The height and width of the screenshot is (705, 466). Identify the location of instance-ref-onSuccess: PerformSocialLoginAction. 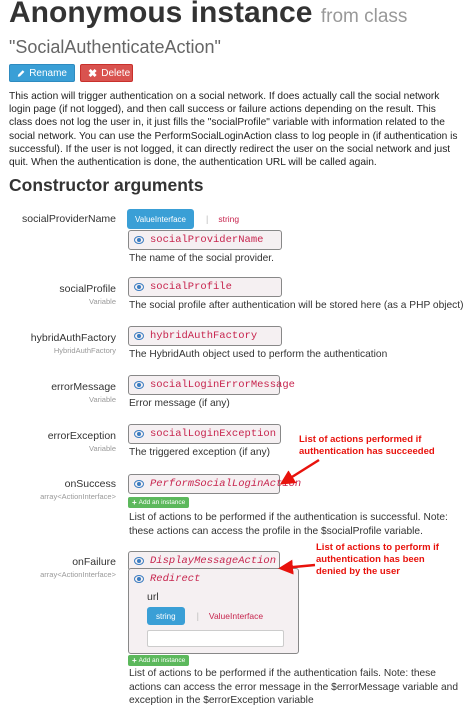
(214, 484).